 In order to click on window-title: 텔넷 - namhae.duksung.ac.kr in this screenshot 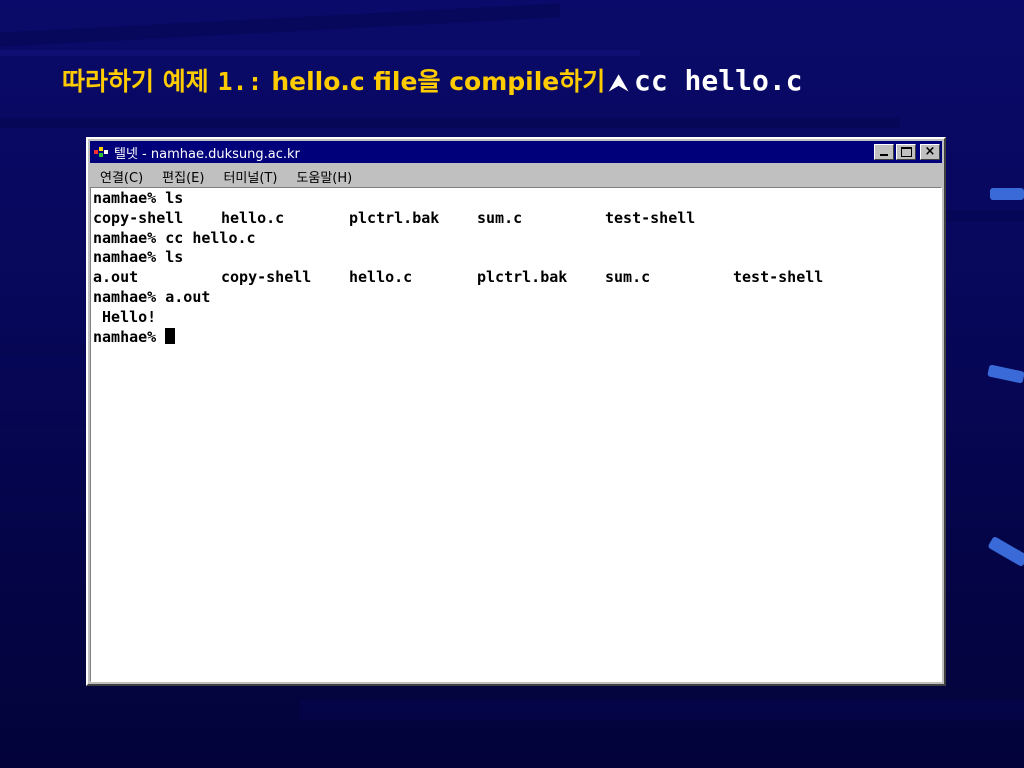, I will do `click(207, 154)`.